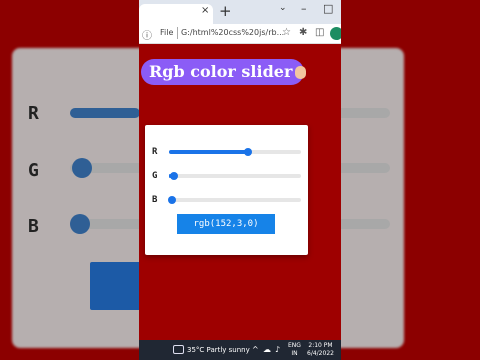 This screenshot has width=480, height=360. Describe the element at coordinates (173, 176) in the screenshot. I see `slider-thumb-g` at that location.